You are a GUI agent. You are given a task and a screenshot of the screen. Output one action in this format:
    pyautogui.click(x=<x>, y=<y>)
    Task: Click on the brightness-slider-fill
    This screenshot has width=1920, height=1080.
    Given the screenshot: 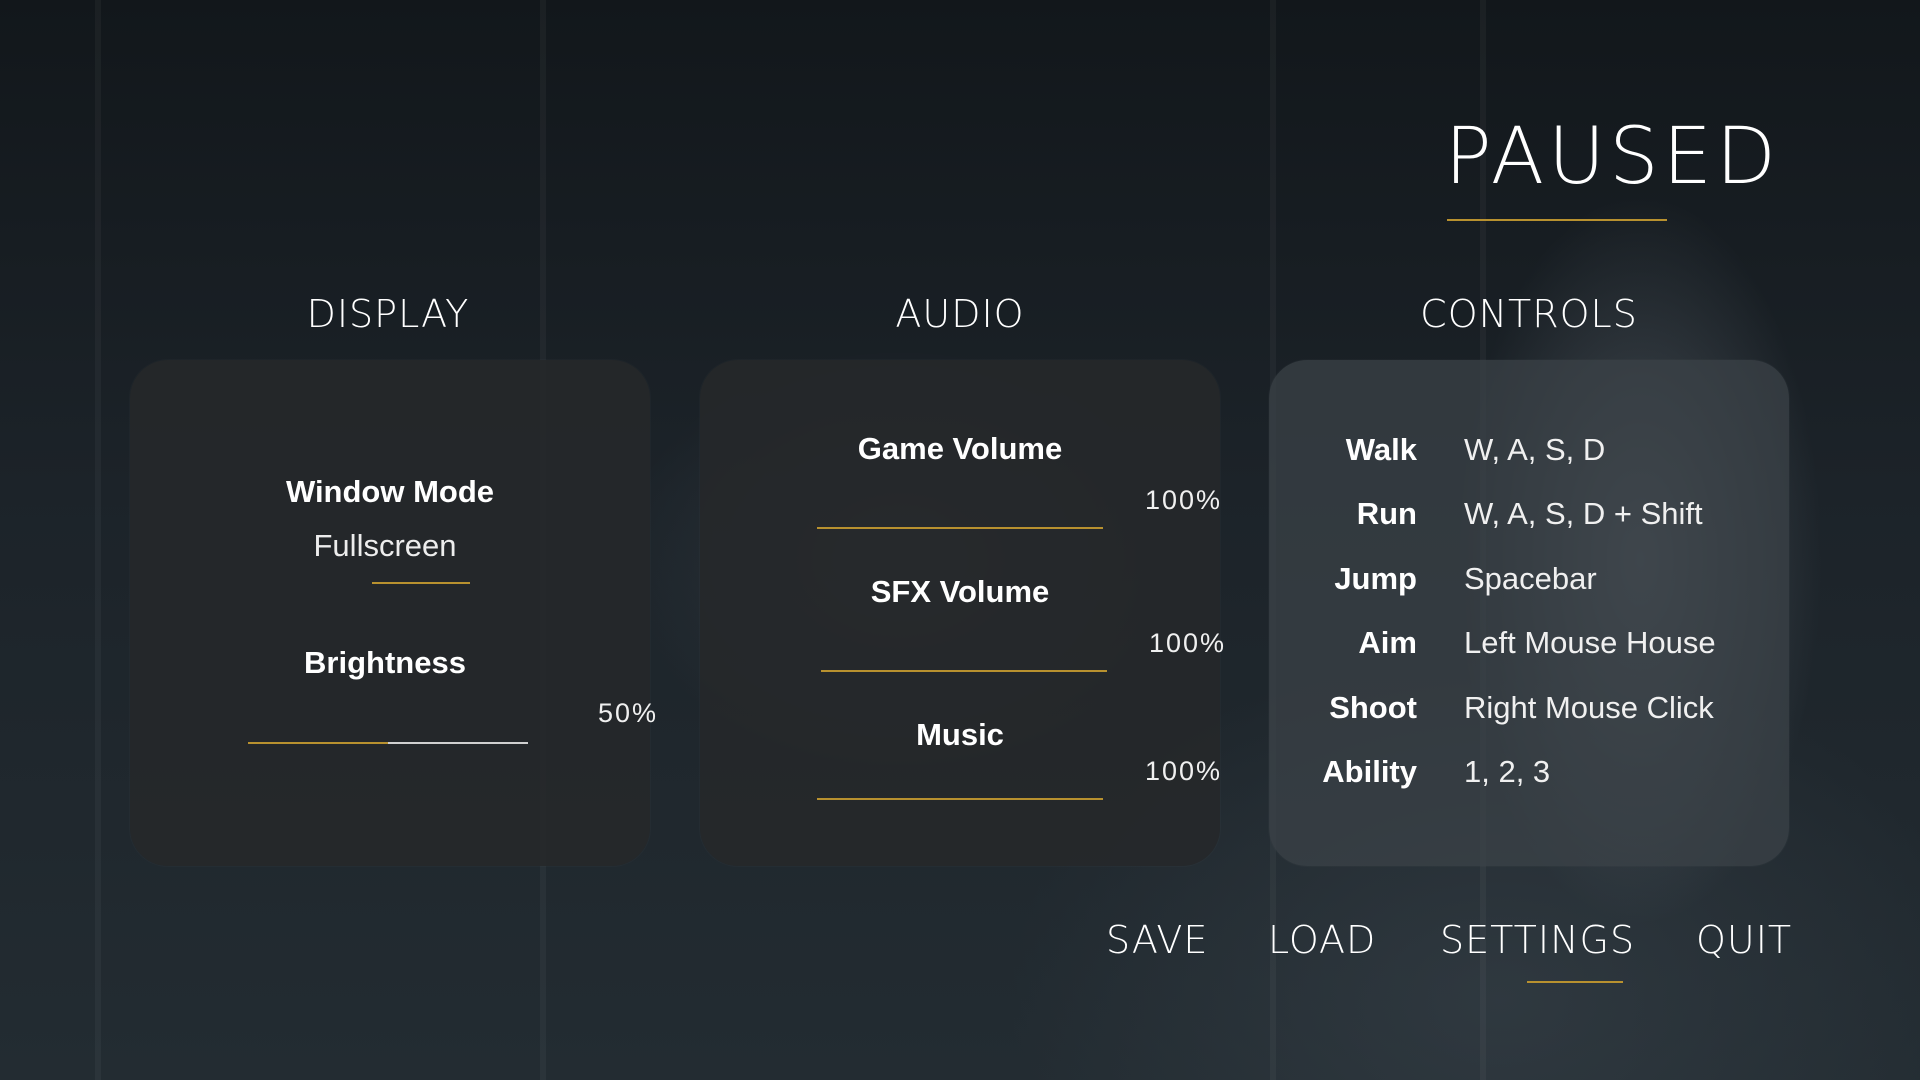 What is the action you would take?
    pyautogui.click(x=318, y=743)
    